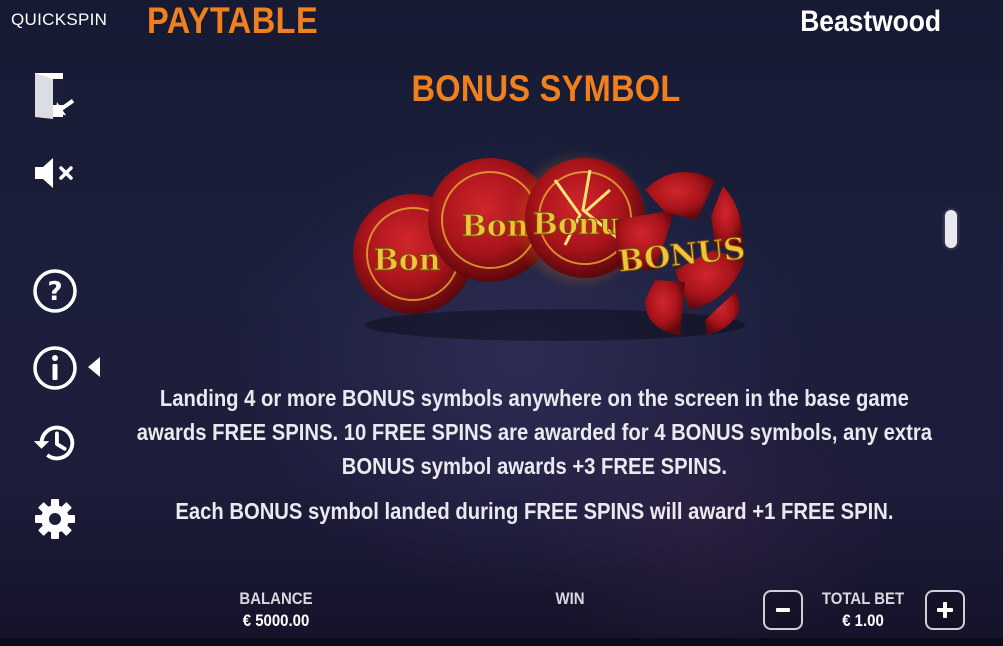  What do you see at coordinates (570, 598) in the screenshot?
I see `win-label: WIN` at bounding box center [570, 598].